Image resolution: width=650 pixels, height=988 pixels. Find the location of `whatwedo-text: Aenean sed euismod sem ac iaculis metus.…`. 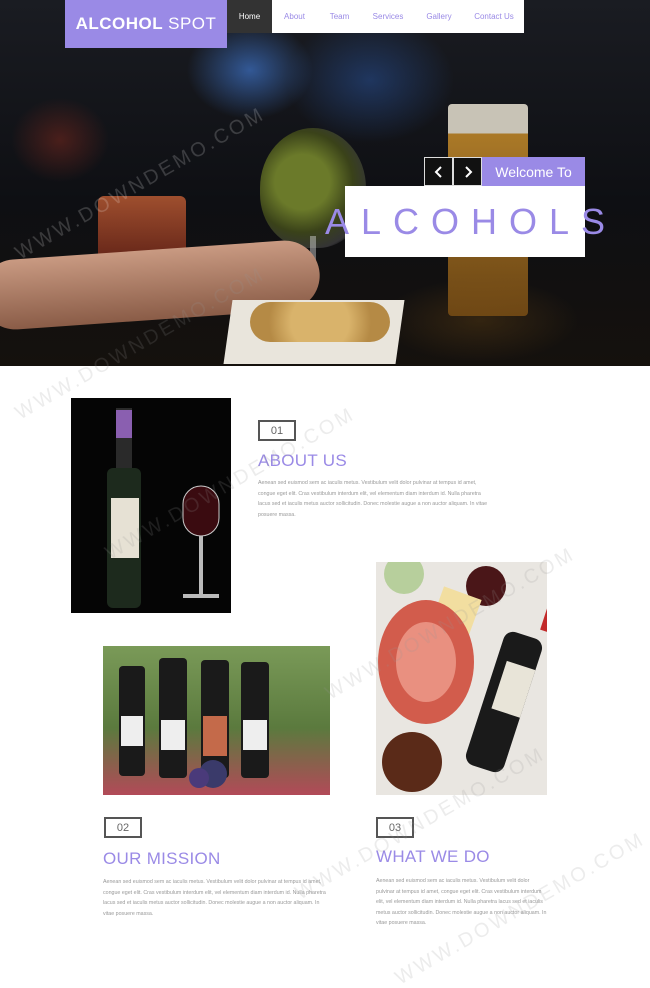

whatwedo-text: Aenean sed euismod sem ac iaculis metus.… is located at coordinates (461, 902).